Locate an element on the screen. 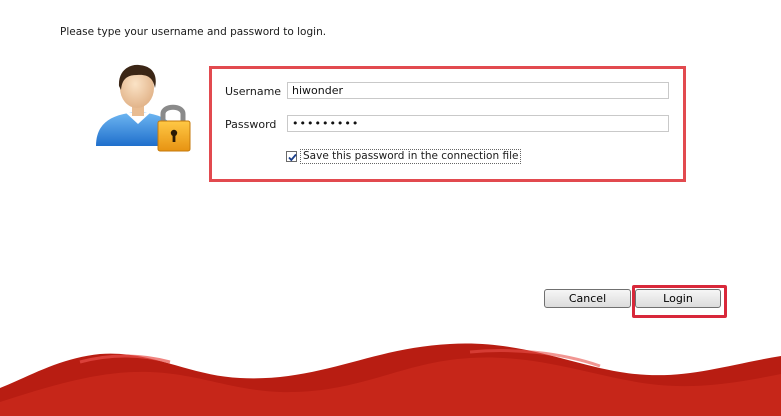 The image size is (781, 416). password-label: Password is located at coordinates (251, 124).